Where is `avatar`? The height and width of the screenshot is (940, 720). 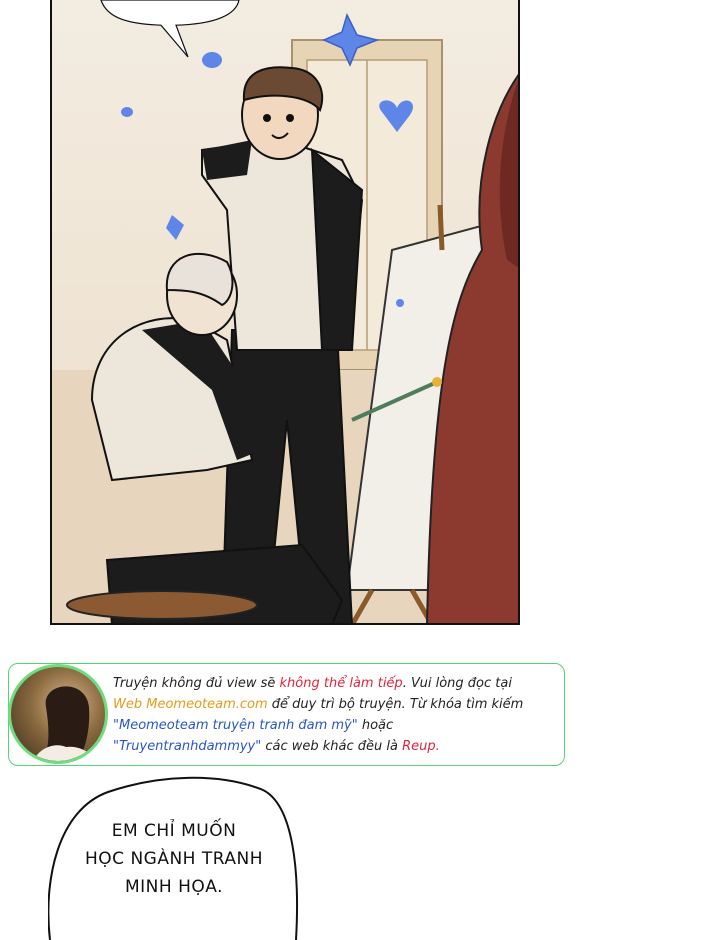 avatar is located at coordinates (58, 714).